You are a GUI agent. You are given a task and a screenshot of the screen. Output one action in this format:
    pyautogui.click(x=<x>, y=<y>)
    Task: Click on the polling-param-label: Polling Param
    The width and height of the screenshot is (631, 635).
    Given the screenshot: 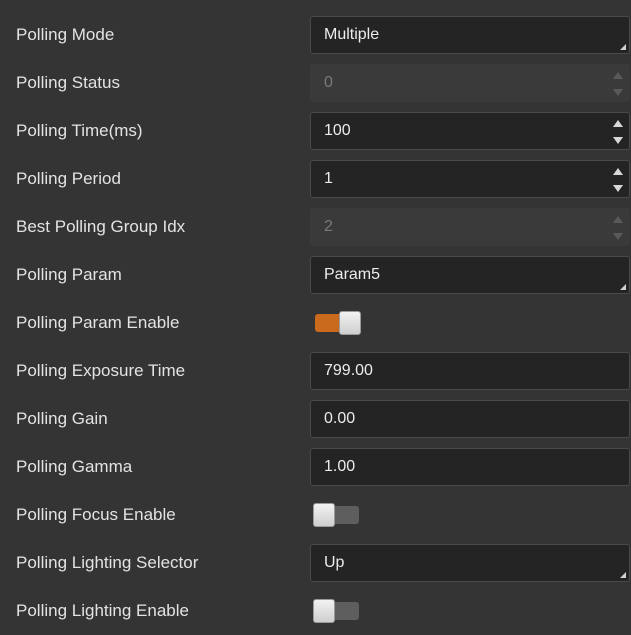 What is the action you would take?
    pyautogui.click(x=69, y=274)
    